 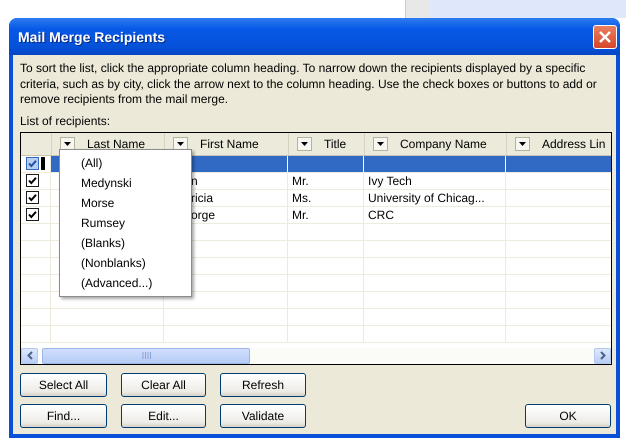 What do you see at coordinates (43, 163) in the screenshot?
I see `row-focus-marker` at bounding box center [43, 163].